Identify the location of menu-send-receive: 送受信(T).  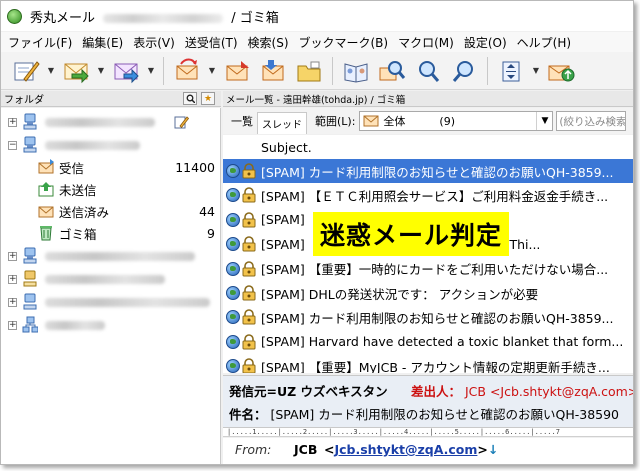
(211, 42).